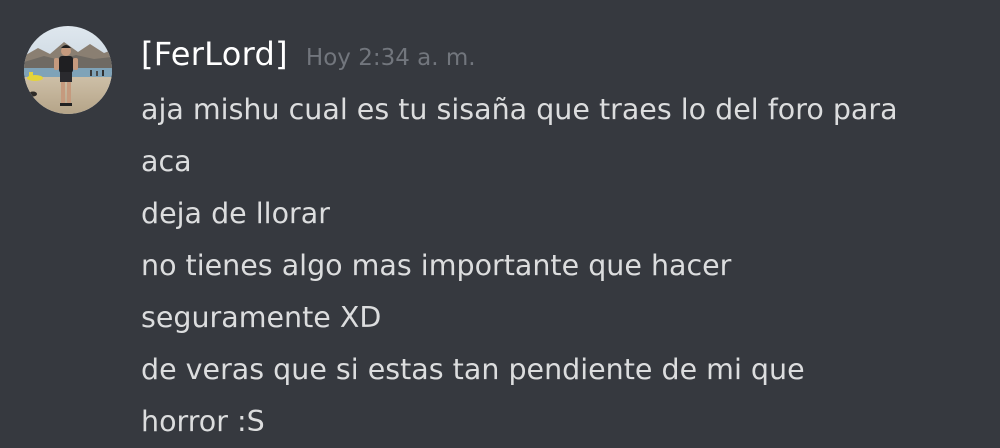 The height and width of the screenshot is (448, 1000). Describe the element at coordinates (436, 265) in the screenshot. I see `message-line: no tienes algo mas importante que hacer` at that location.